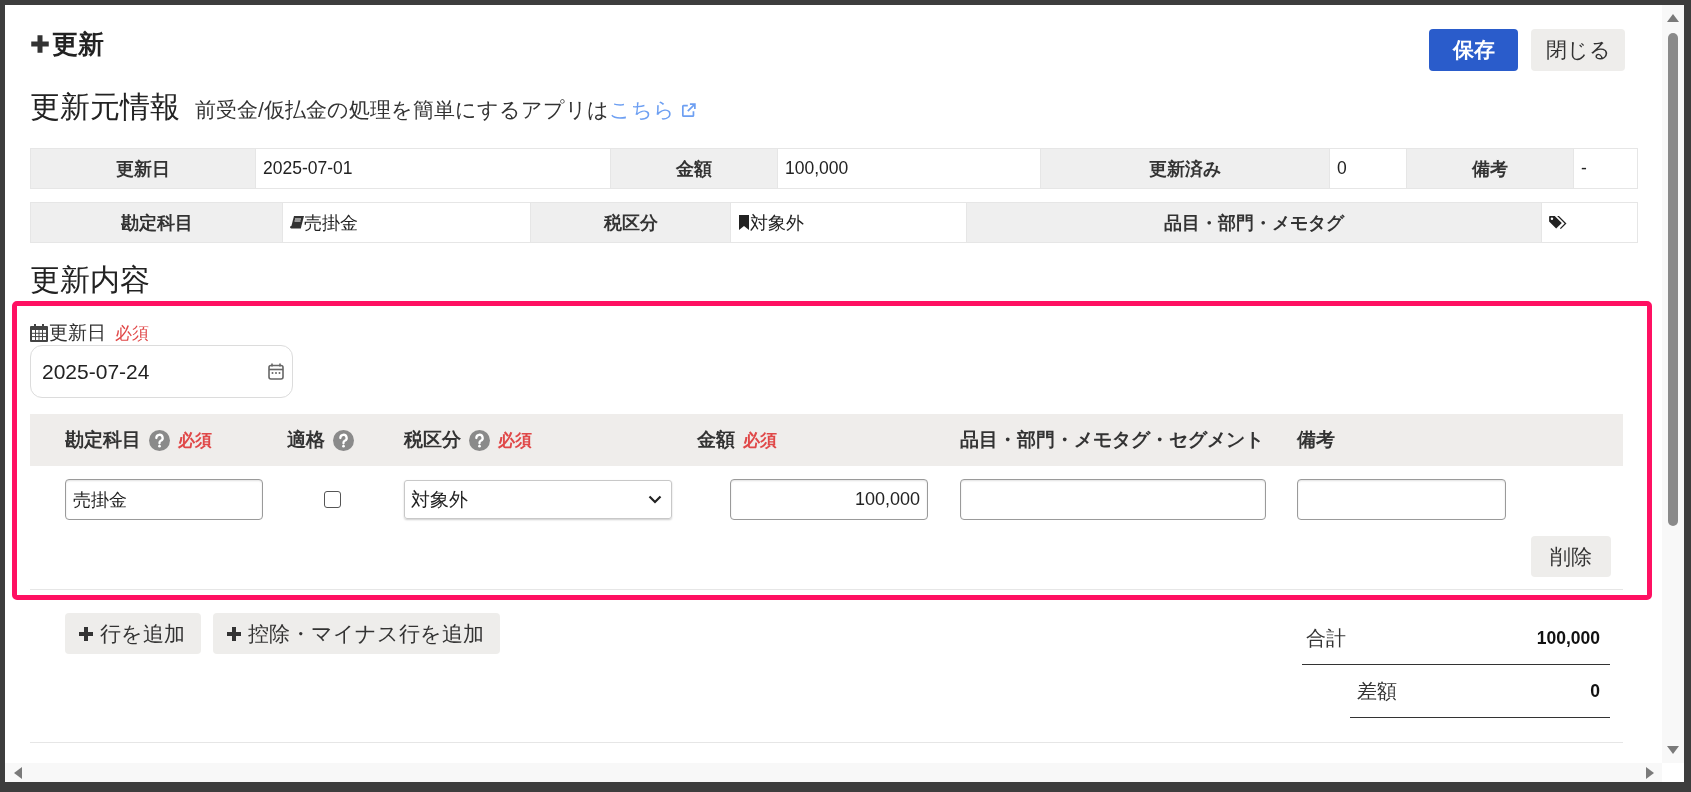  I want to click on external-link-icon, so click(688, 110).